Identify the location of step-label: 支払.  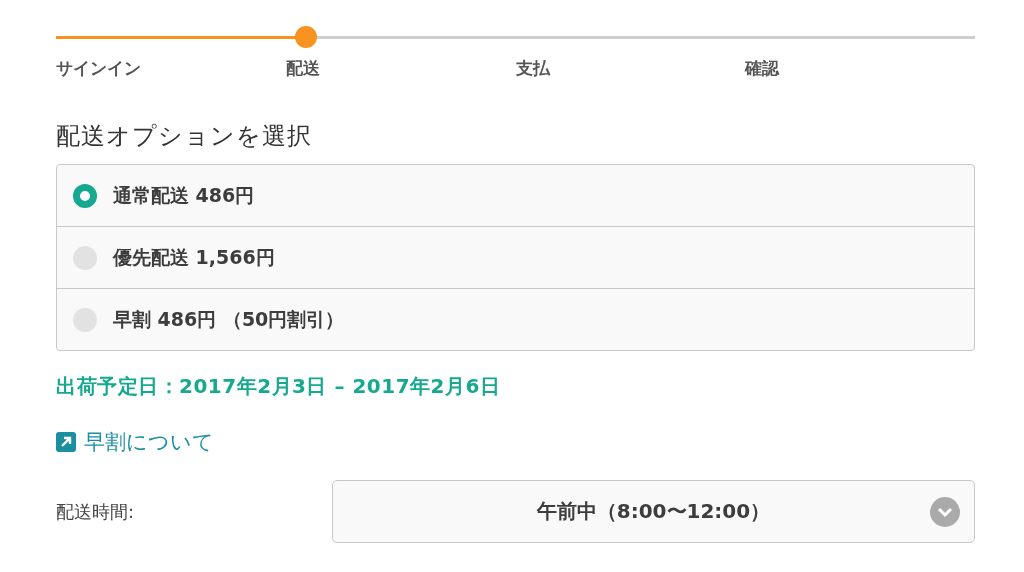
(532, 68).